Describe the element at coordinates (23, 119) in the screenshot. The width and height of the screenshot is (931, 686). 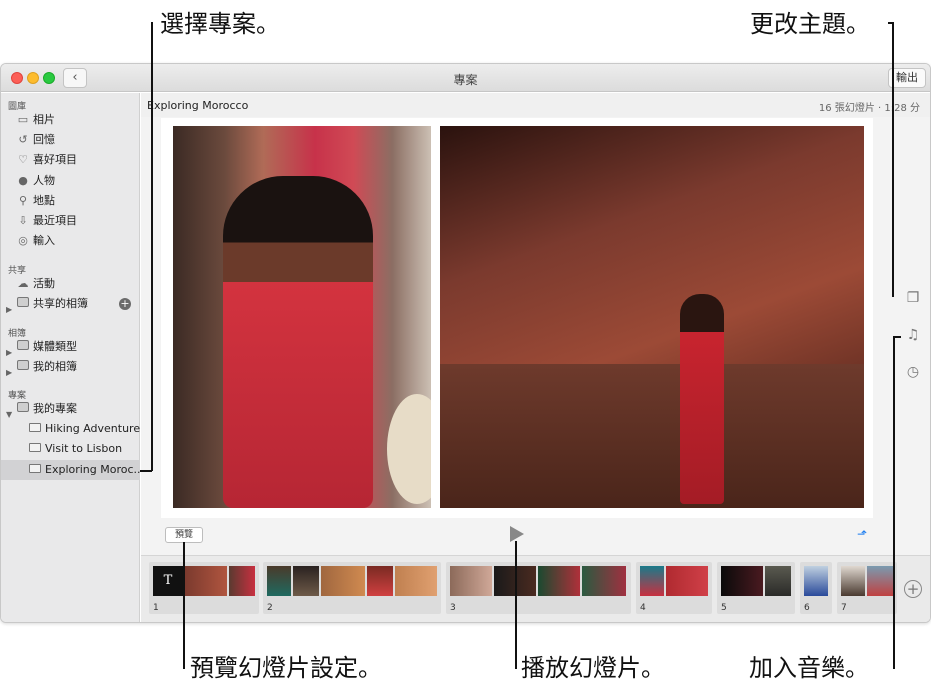
I see `photos-icon: ▭` at that location.